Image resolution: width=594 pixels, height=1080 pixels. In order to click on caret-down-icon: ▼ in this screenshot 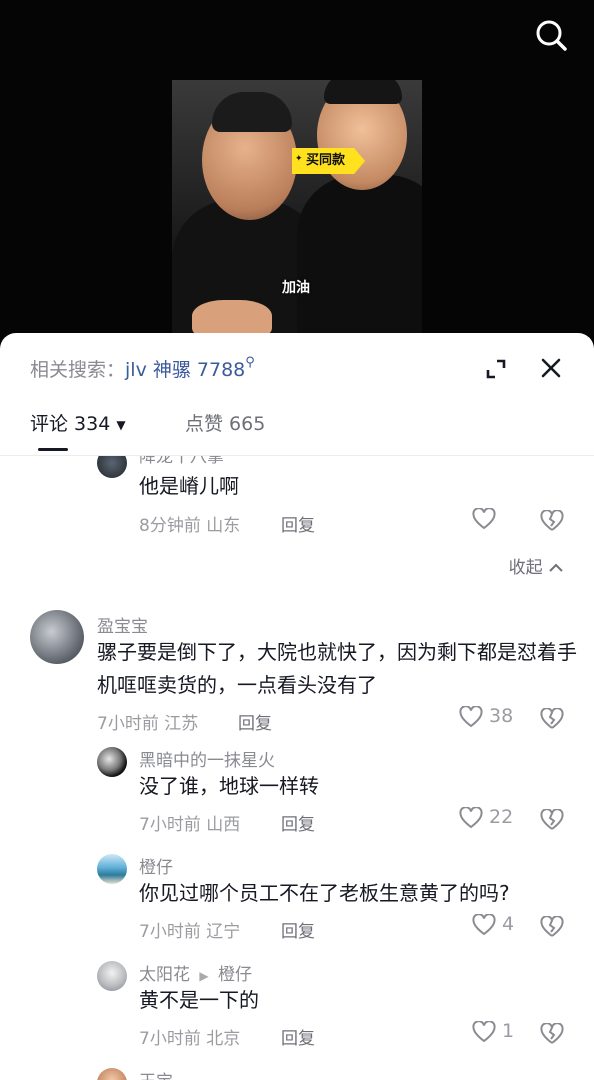, I will do `click(120, 425)`.